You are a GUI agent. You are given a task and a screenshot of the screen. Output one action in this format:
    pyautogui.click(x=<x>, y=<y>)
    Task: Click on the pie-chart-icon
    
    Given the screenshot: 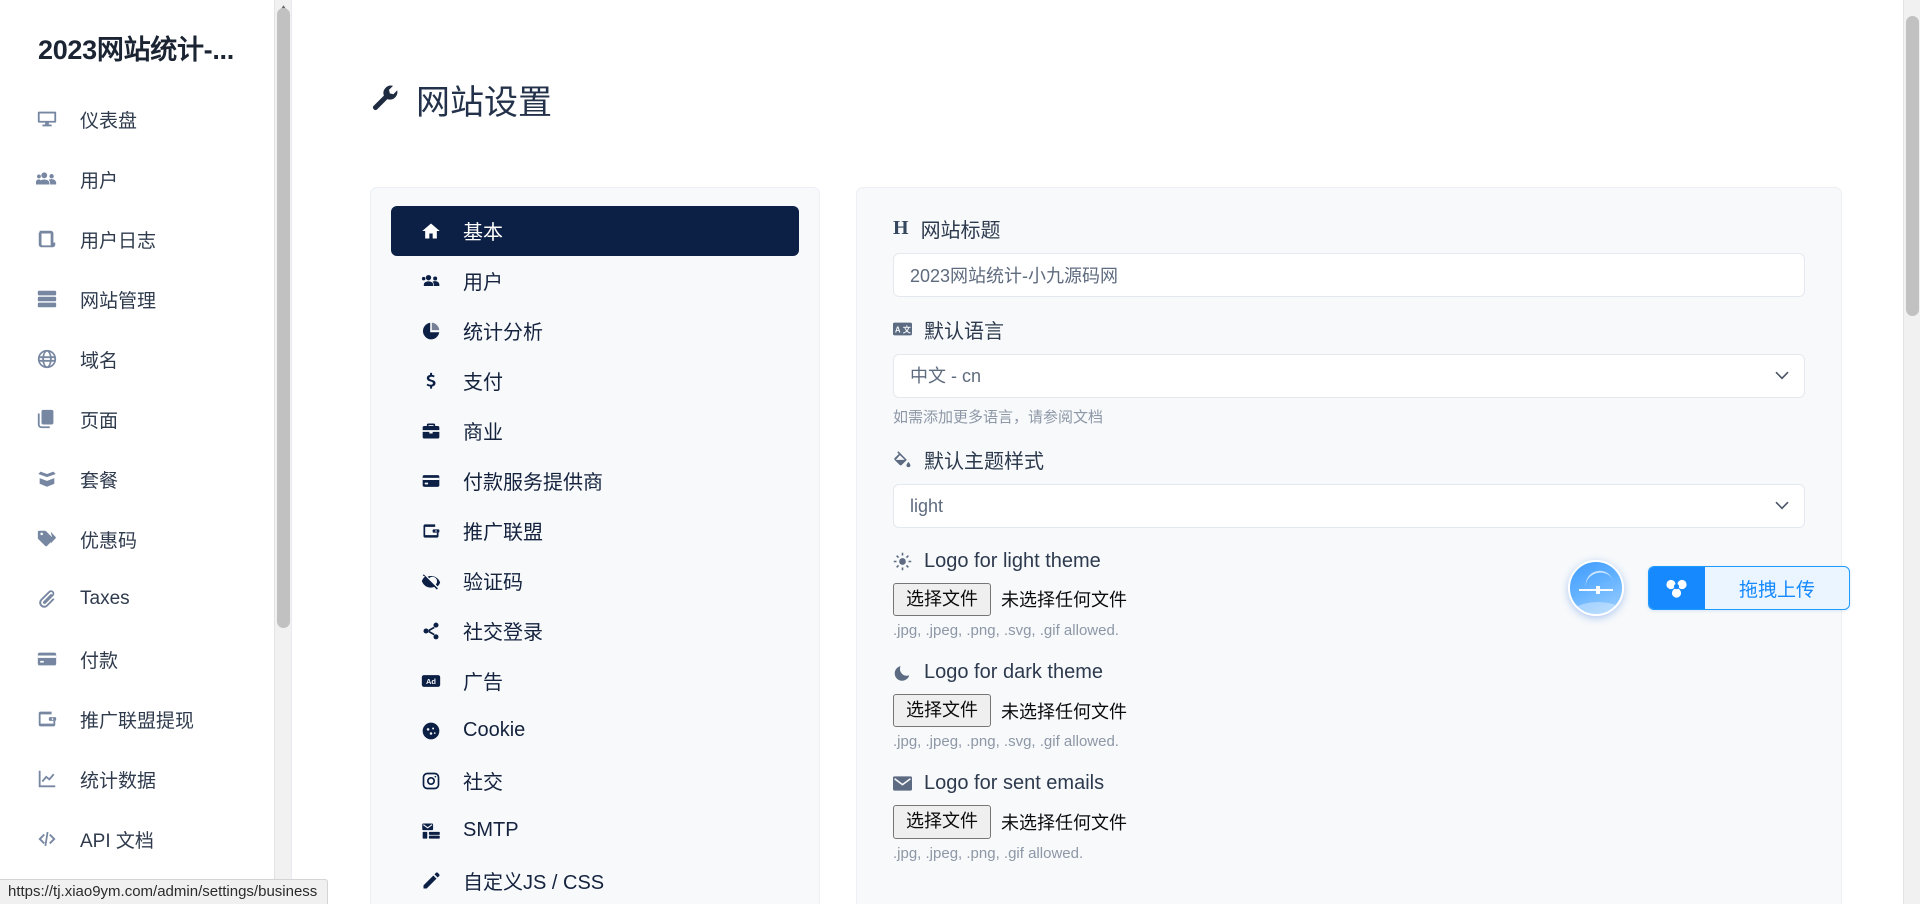 What is the action you would take?
    pyautogui.click(x=435, y=331)
    